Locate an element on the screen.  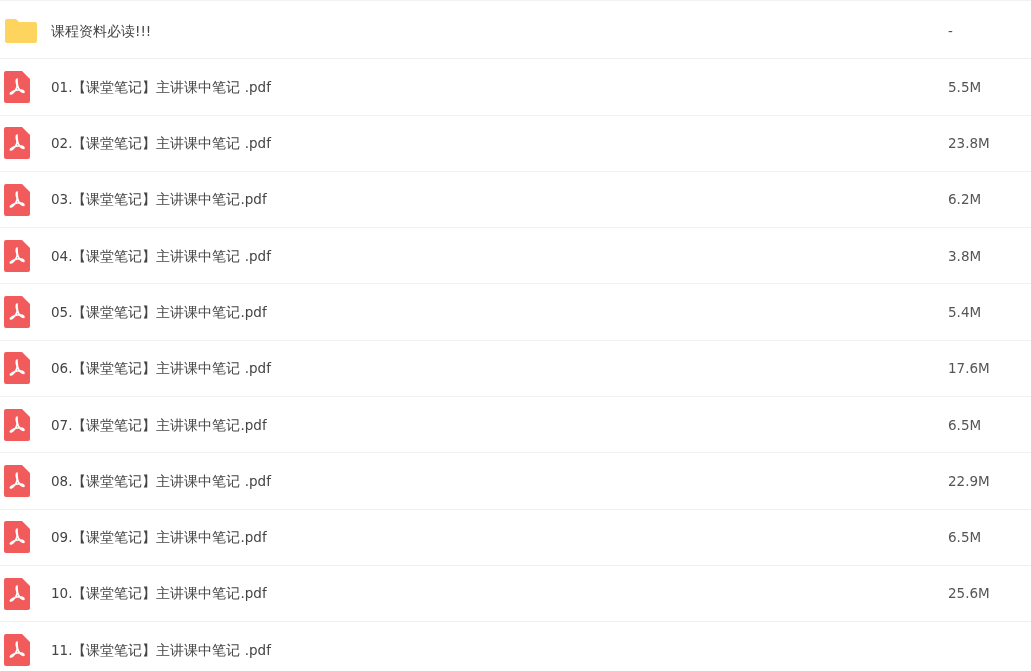
folder-icon is located at coordinates (21, 30).